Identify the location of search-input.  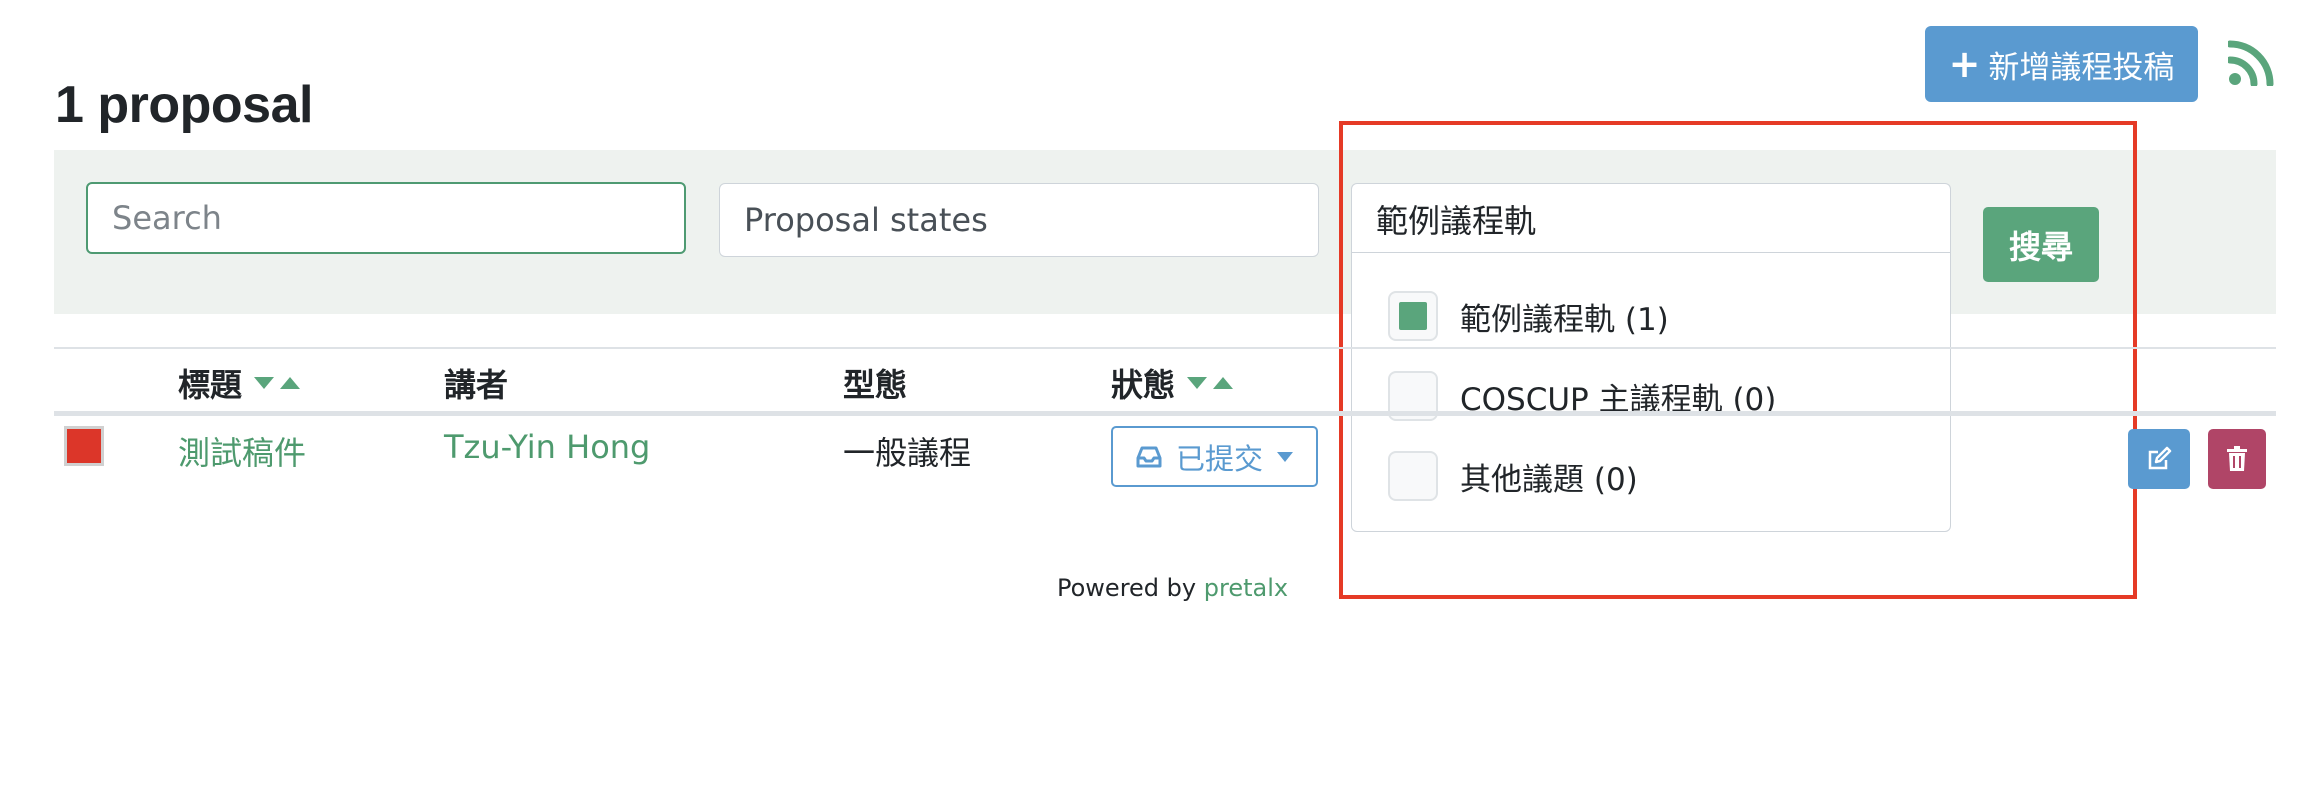
(386, 218).